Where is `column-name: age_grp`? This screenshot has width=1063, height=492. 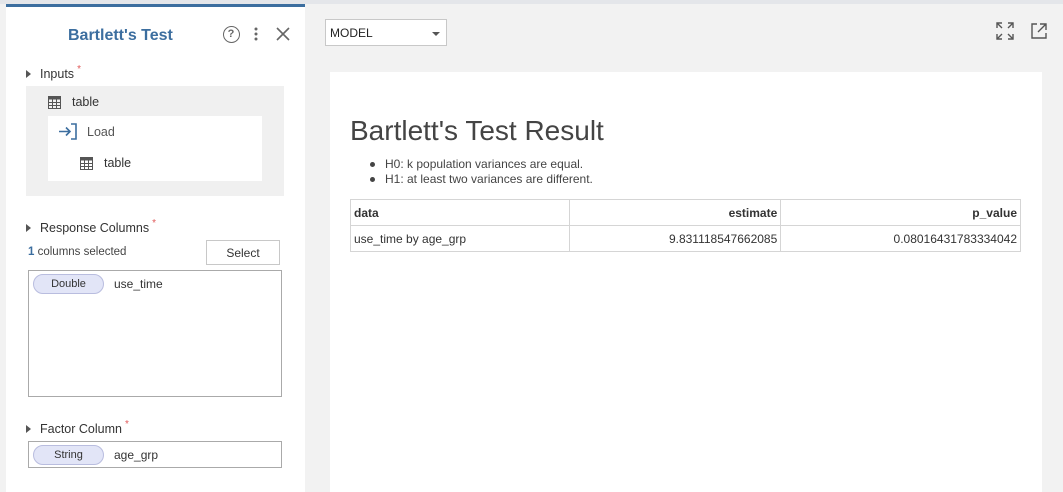 column-name: age_grp is located at coordinates (136, 455).